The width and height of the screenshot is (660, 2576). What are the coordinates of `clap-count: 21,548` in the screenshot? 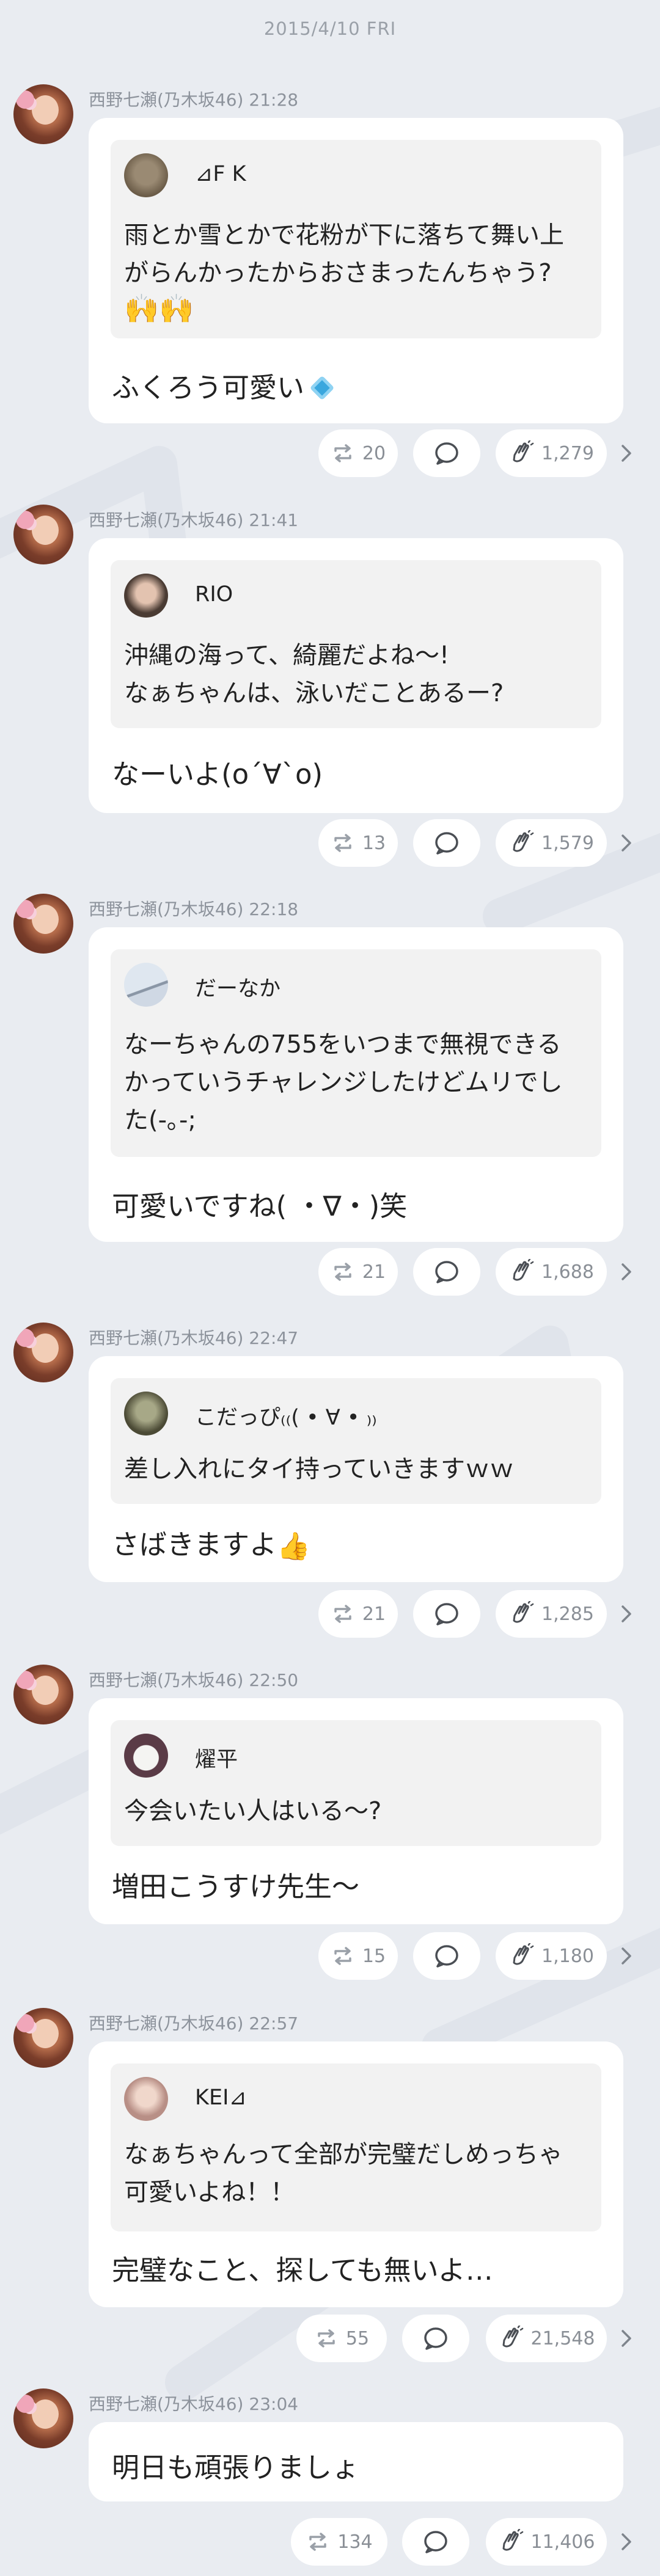 It's located at (563, 2338).